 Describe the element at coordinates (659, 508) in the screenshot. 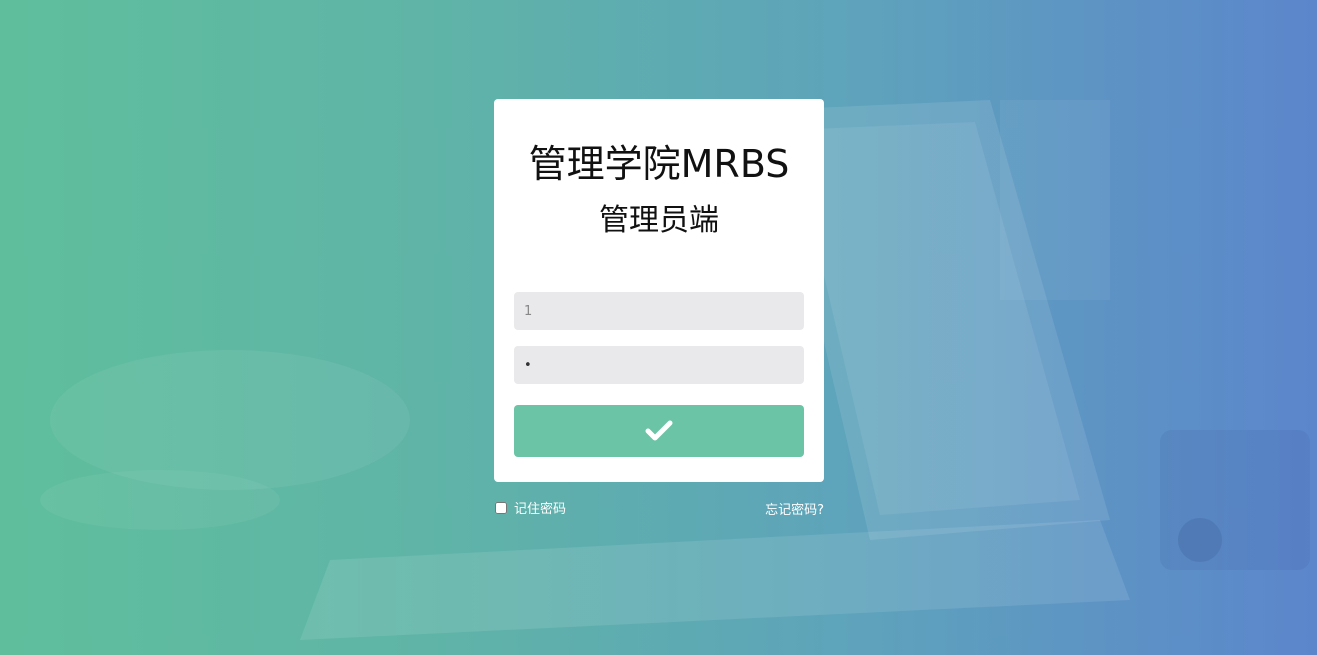

I see `login-options: 记住密码 忘记密码?` at that location.